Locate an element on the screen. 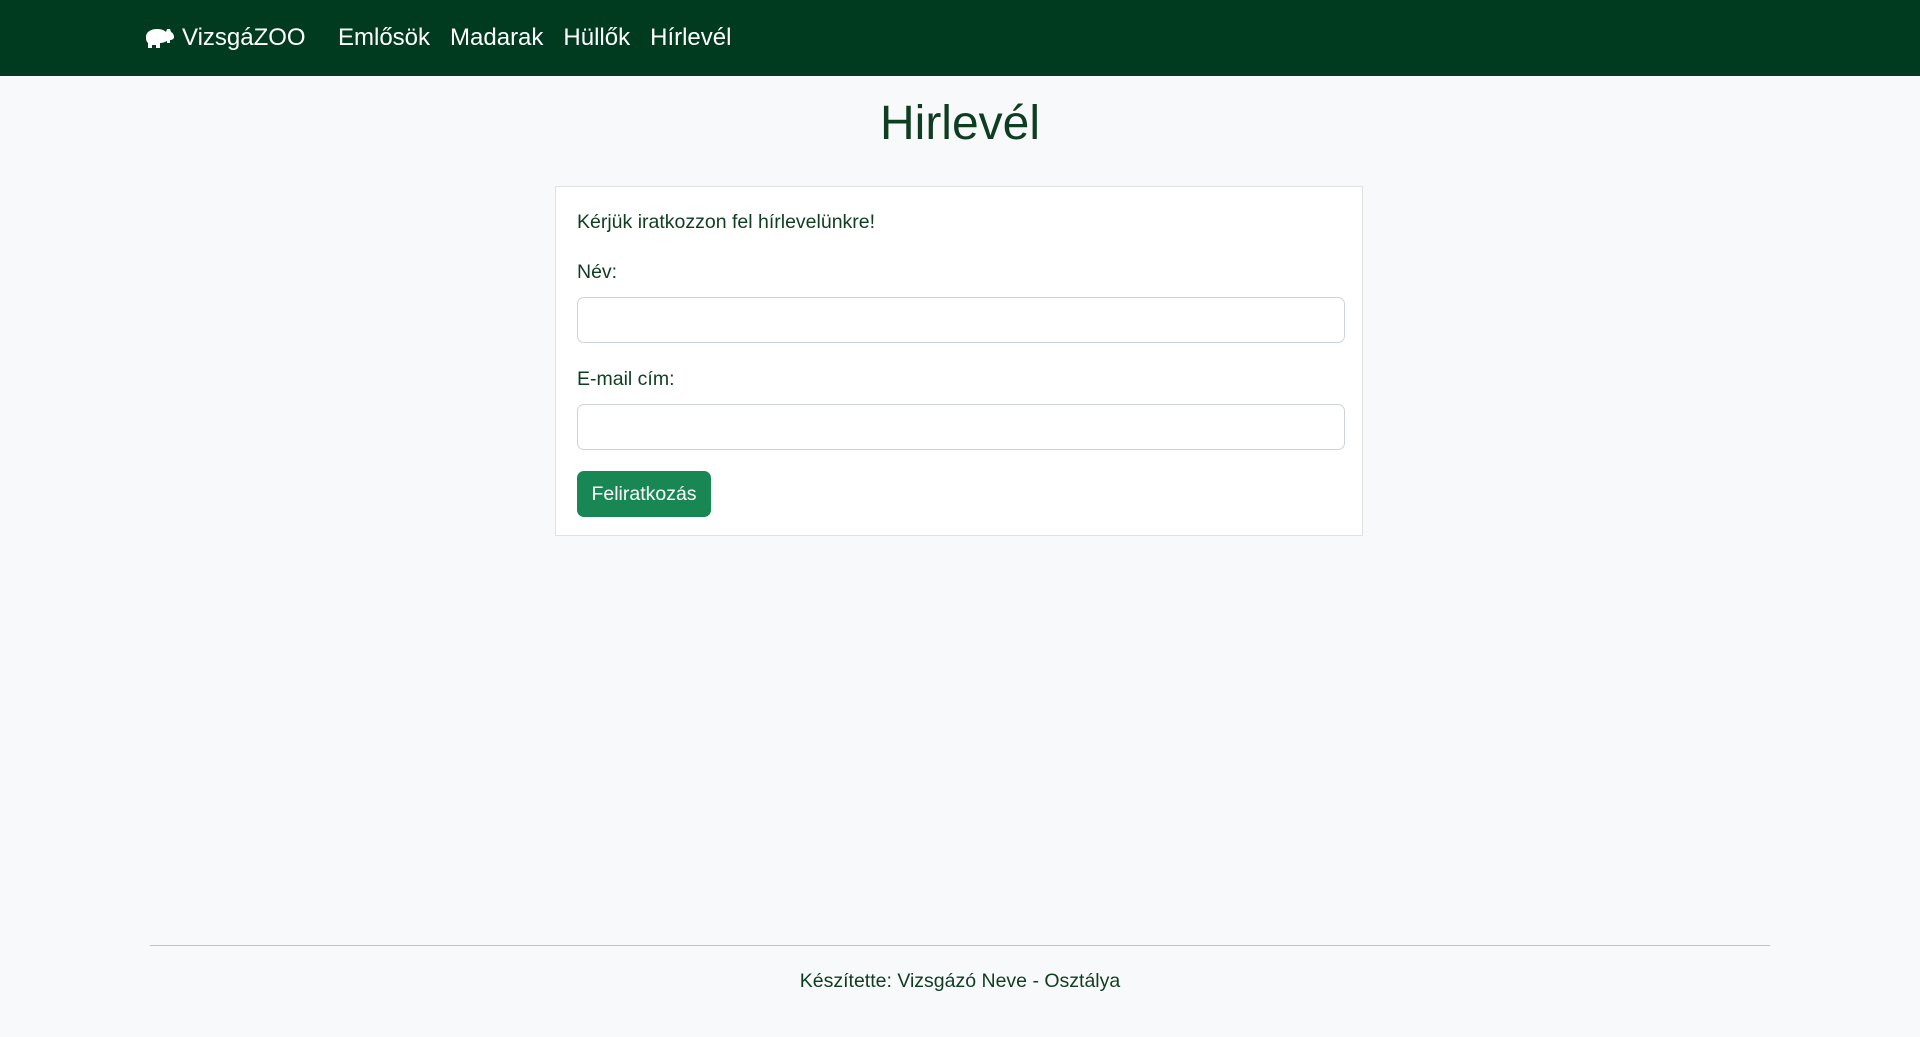 The height and width of the screenshot is (1037, 1920). name-input is located at coordinates (961, 320).